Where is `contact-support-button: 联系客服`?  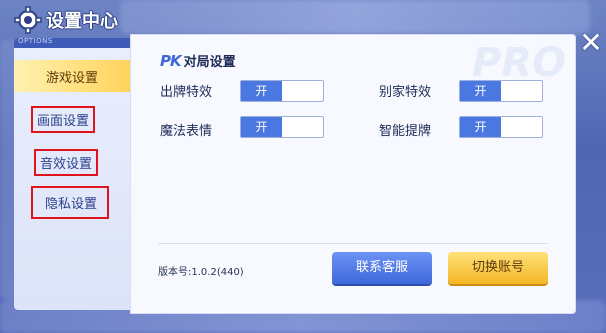
contact-support-button: 联系客服 is located at coordinates (382, 268).